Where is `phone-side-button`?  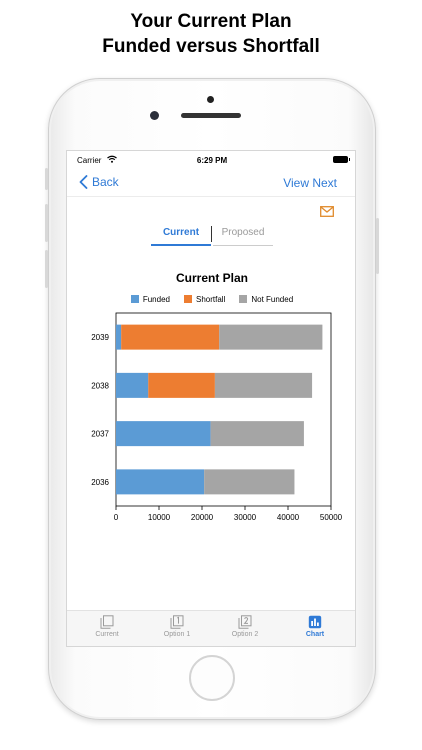 phone-side-button is located at coordinates (46, 179).